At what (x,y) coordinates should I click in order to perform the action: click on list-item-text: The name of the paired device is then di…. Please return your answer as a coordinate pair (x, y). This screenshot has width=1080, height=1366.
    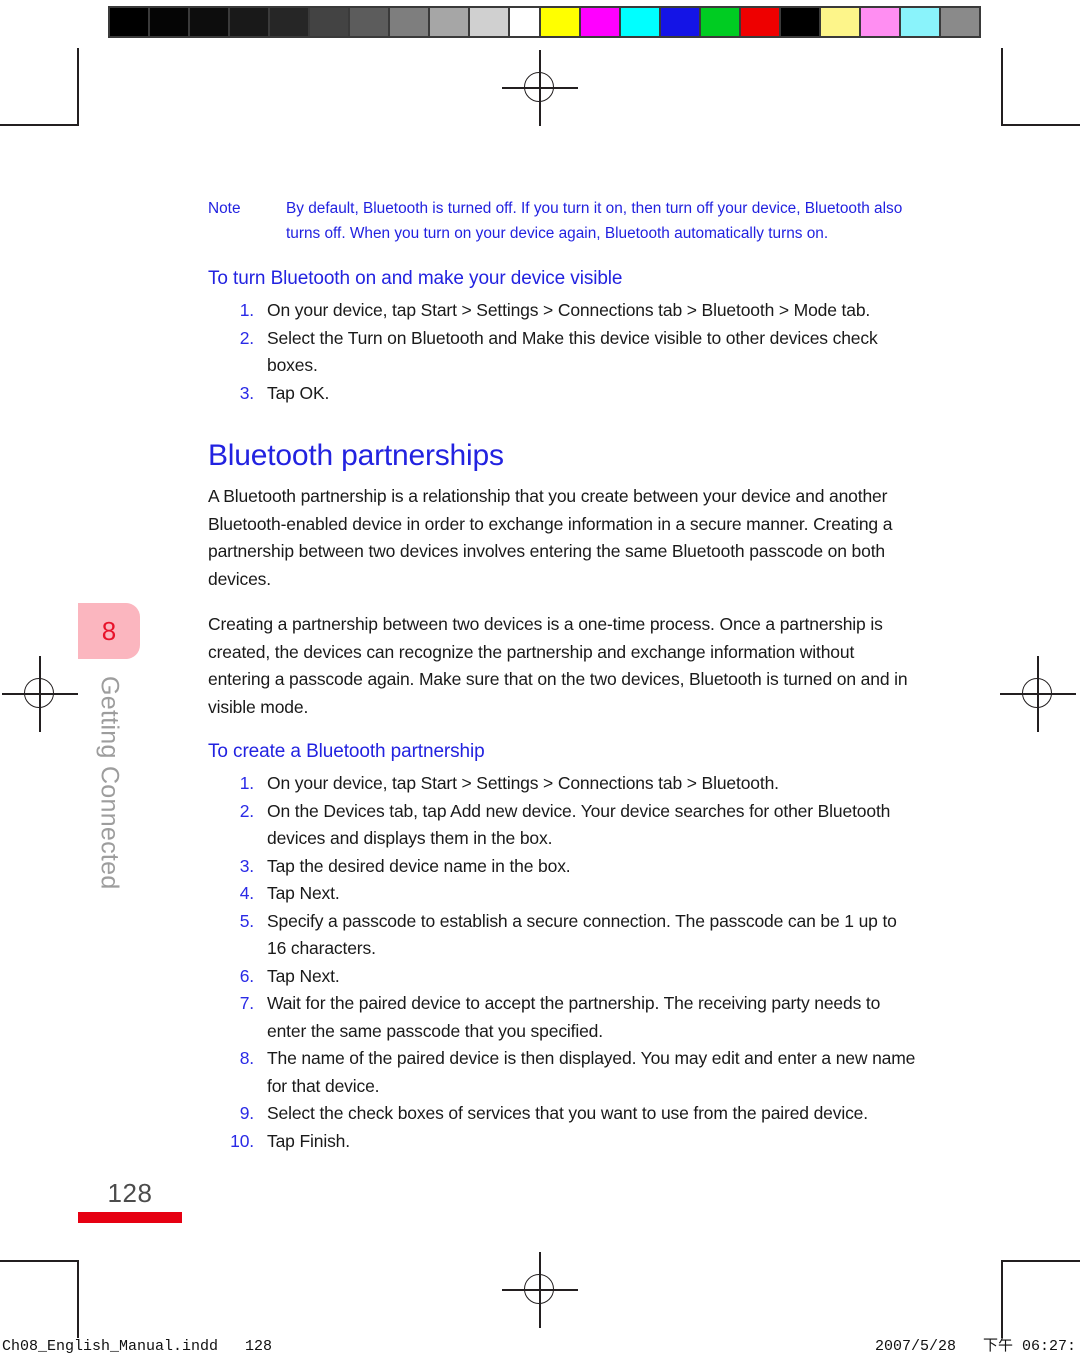
    Looking at the image, I should click on (591, 1072).